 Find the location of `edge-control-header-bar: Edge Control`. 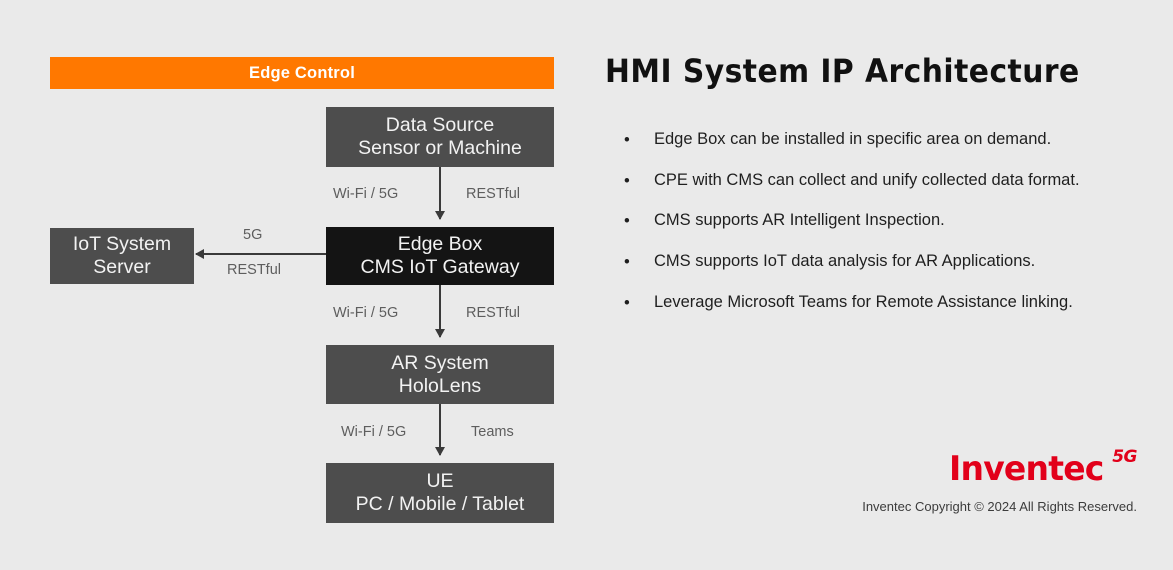

edge-control-header-bar: Edge Control is located at coordinates (302, 73).